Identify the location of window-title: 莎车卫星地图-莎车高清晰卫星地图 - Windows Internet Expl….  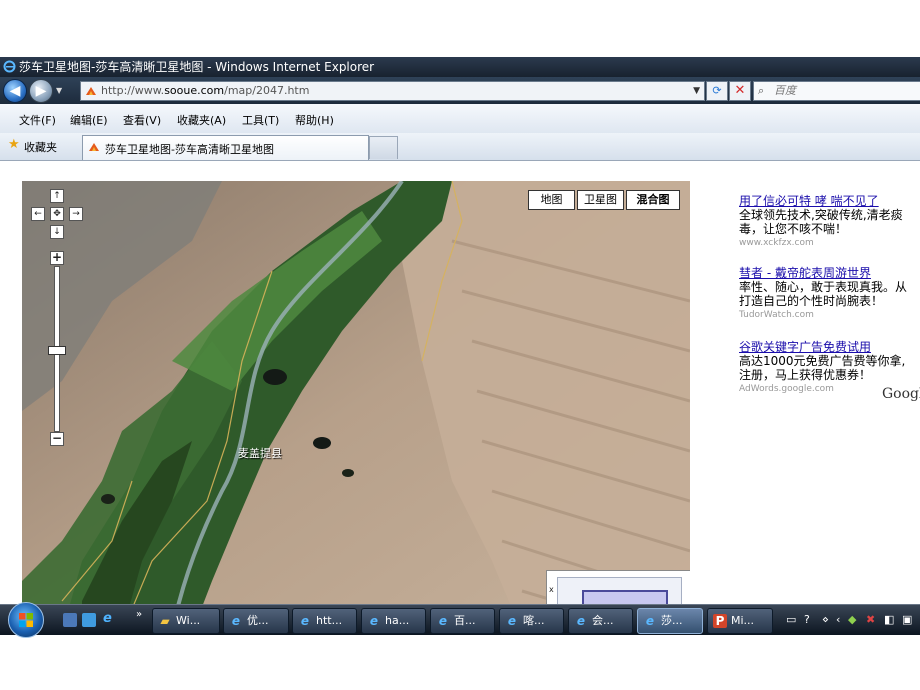
(197, 67).